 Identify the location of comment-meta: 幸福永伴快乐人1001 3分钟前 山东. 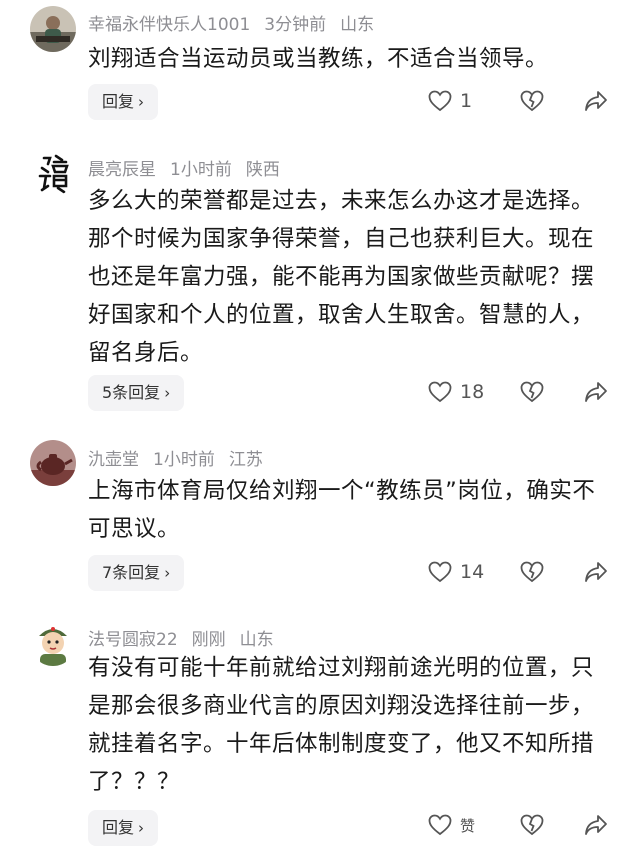
(238, 22).